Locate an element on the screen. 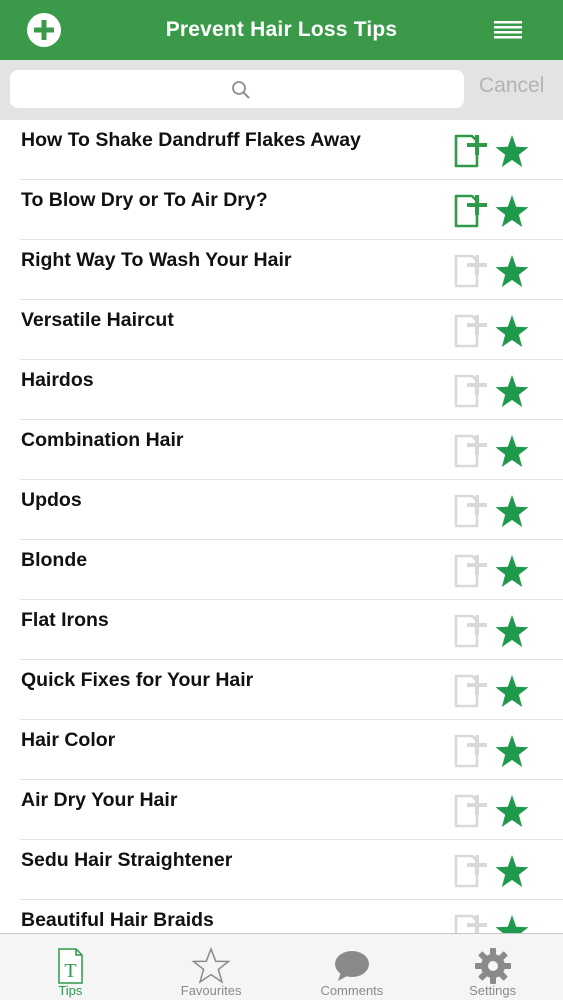 This screenshot has width=563, height=1000. svg-text: T is located at coordinates (71, 971).